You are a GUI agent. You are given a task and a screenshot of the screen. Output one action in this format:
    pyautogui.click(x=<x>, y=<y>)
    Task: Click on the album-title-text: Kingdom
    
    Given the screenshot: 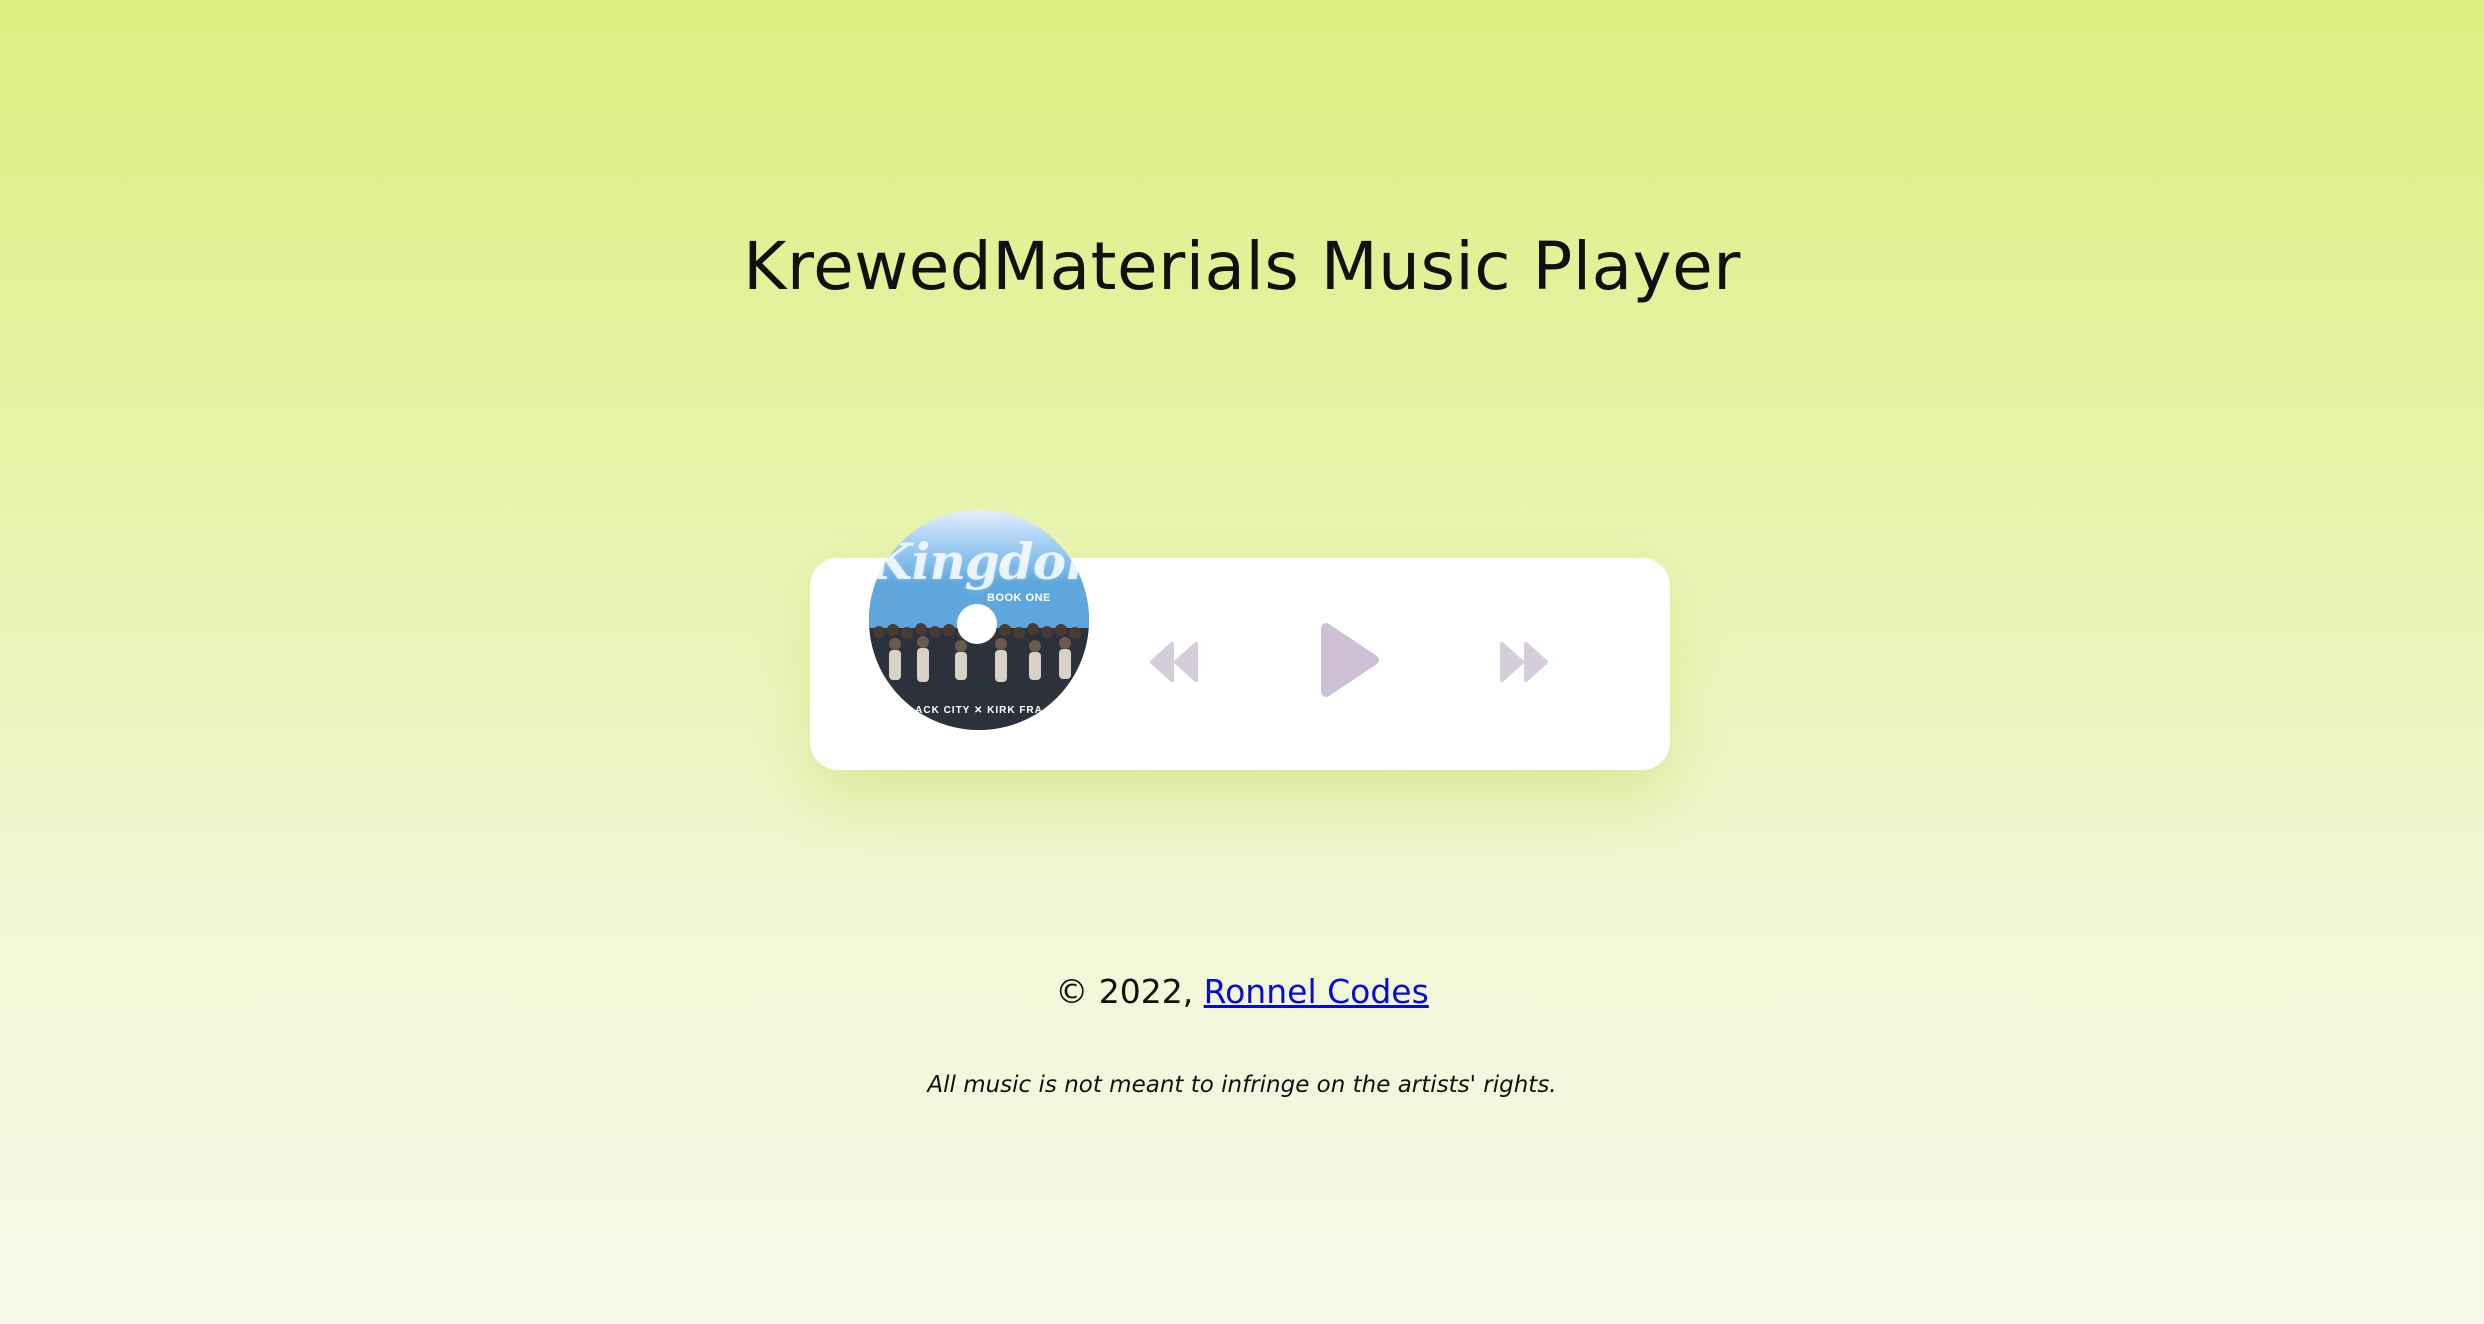 What is the action you would take?
    pyautogui.click(x=979, y=561)
    